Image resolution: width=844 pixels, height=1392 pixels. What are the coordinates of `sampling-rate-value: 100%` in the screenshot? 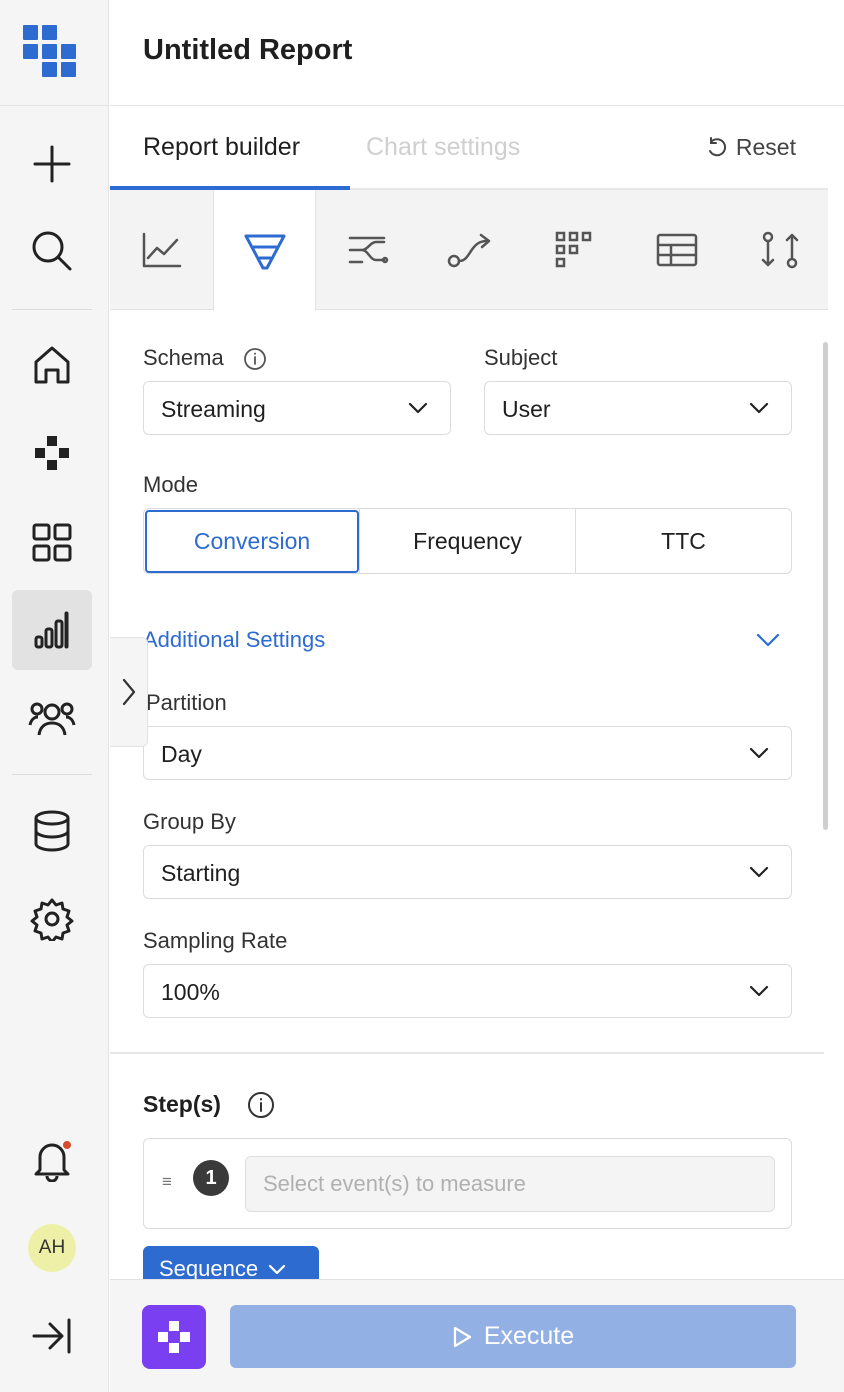 It's located at (190, 992).